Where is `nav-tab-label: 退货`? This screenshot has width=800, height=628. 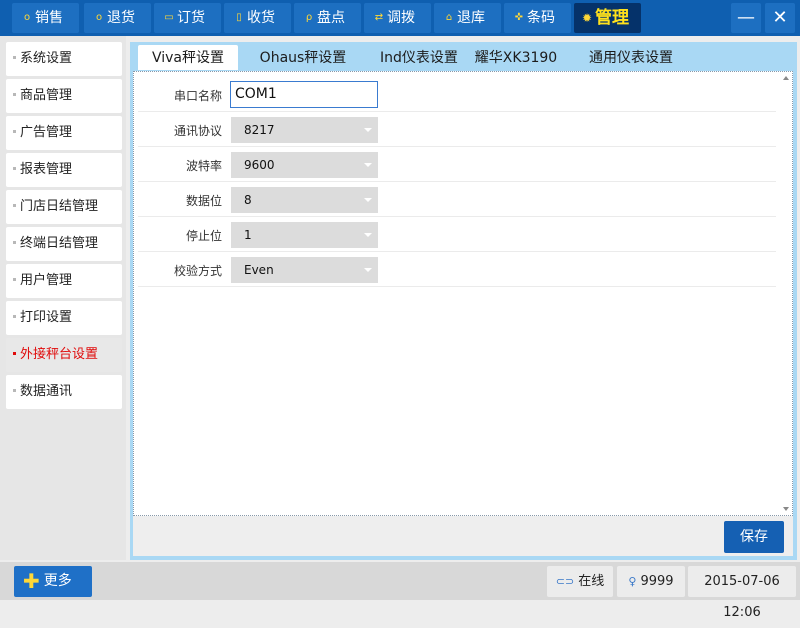
nav-tab-label: 退货 is located at coordinates (121, 18).